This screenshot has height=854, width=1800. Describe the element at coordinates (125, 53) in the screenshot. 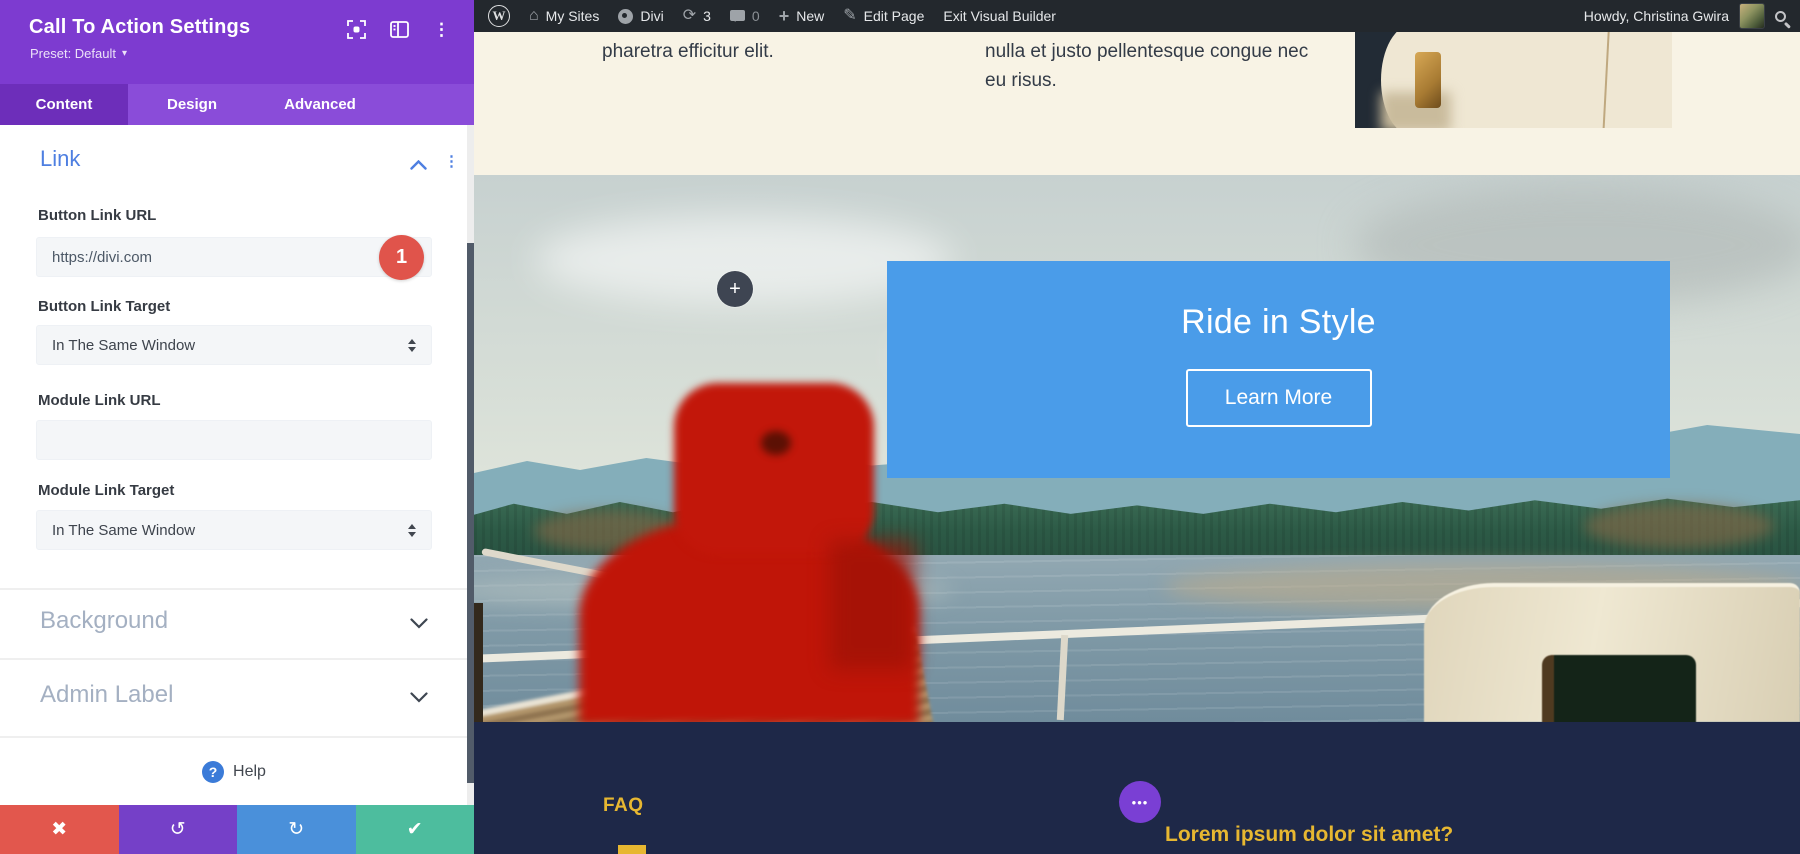

I see `preset-caret-icon: ▾` at that location.